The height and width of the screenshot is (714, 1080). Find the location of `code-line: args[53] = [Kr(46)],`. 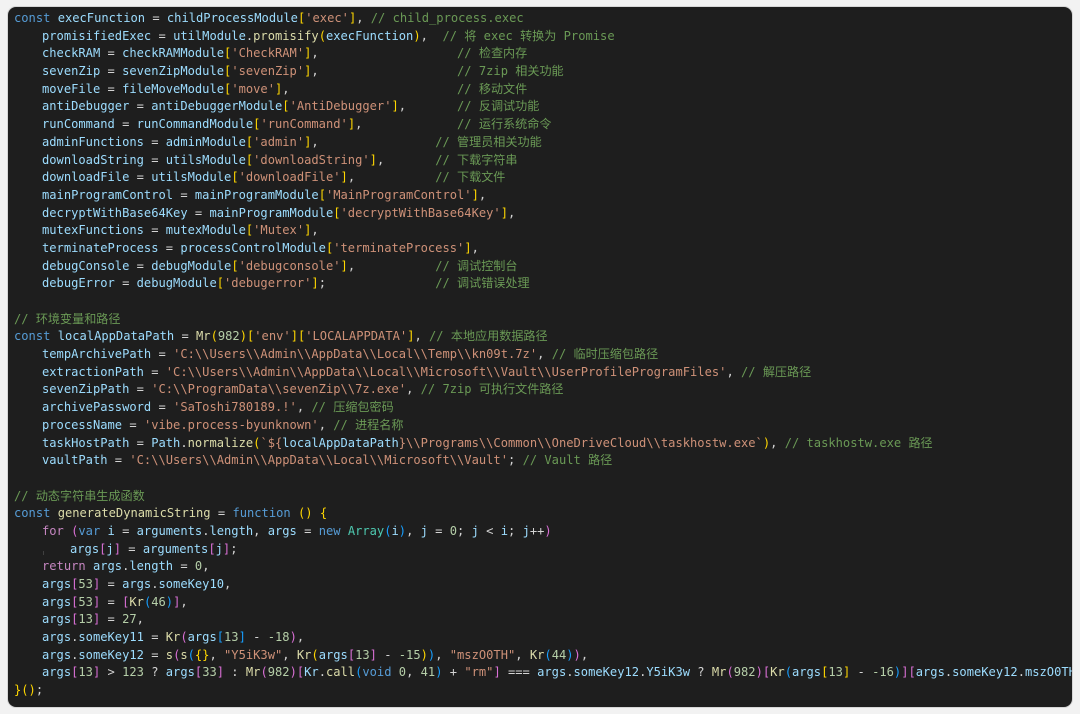

code-line: args[53] = [Kr(46)], is located at coordinates (543, 603).